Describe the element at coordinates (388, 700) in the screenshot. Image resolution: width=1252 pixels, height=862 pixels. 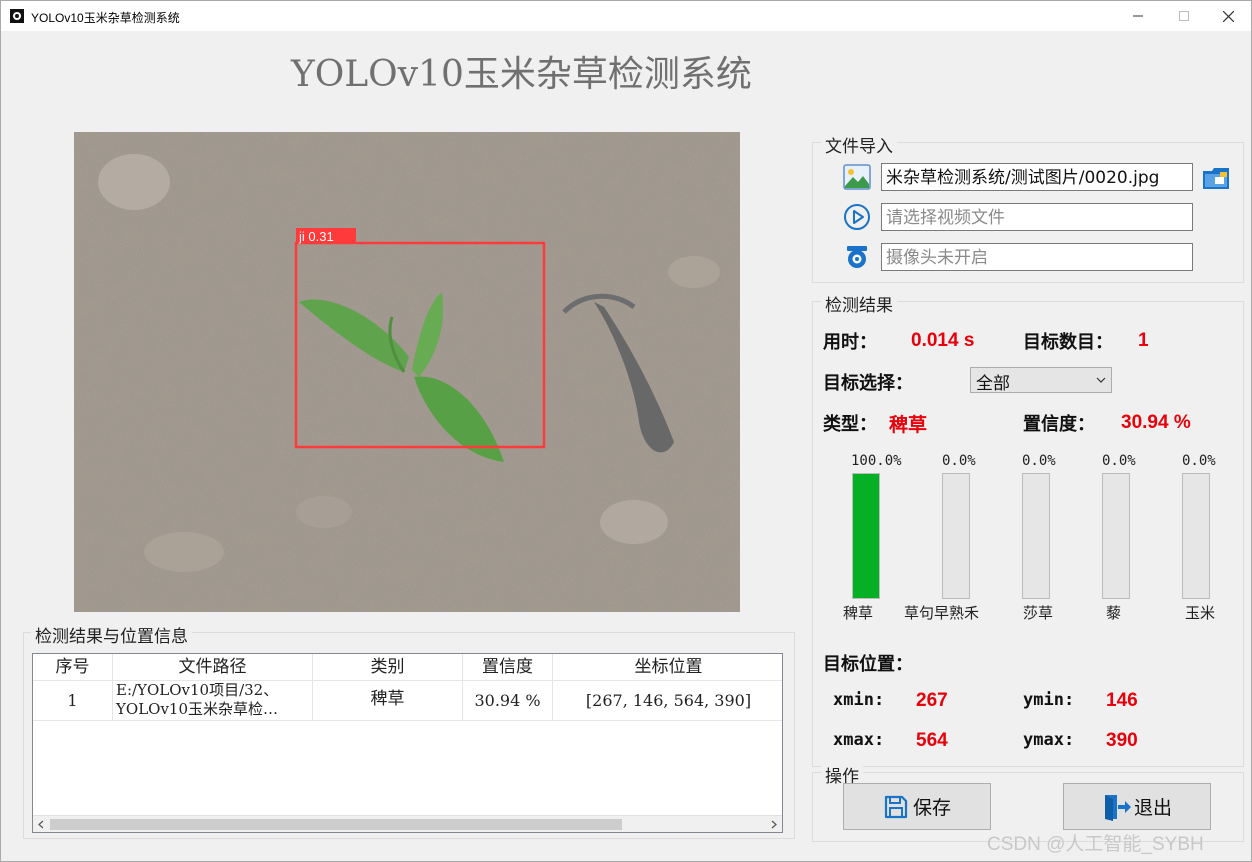
I see `cell-class: 稗草` at that location.